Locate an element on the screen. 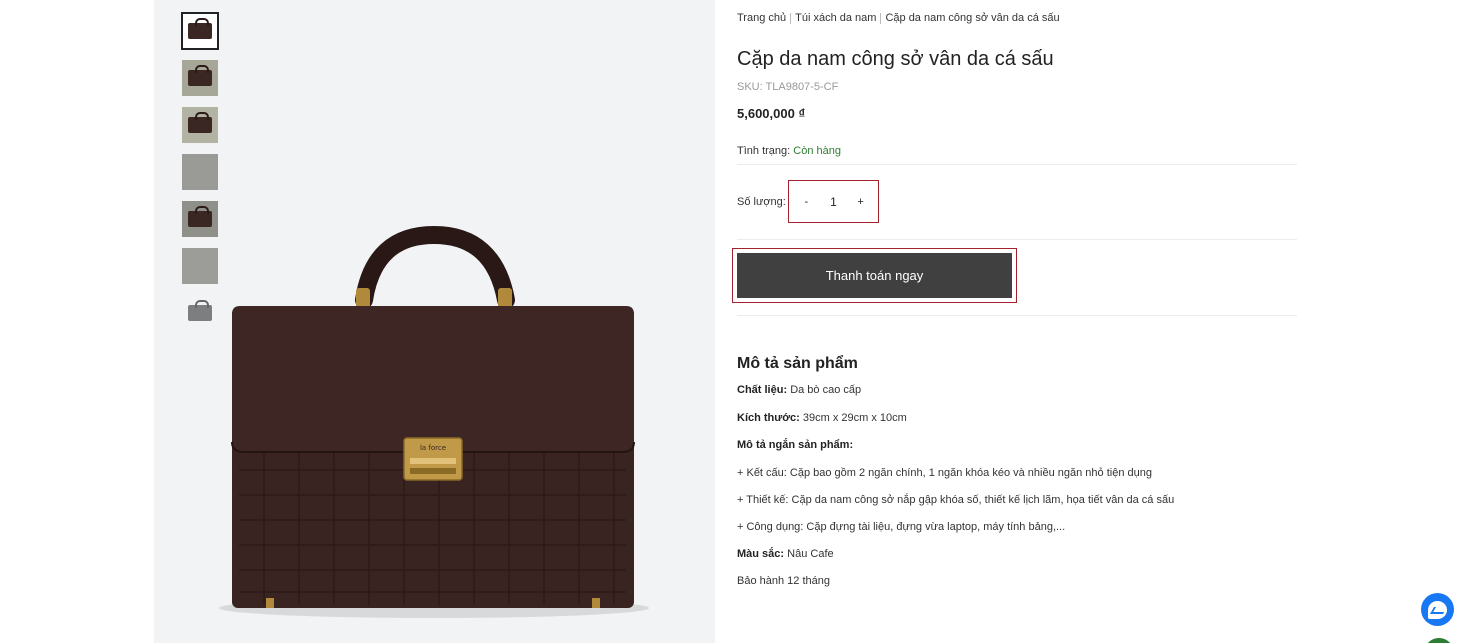  short-description-label: Mô tả ngắn sản phẩm: is located at coordinates (795, 445).